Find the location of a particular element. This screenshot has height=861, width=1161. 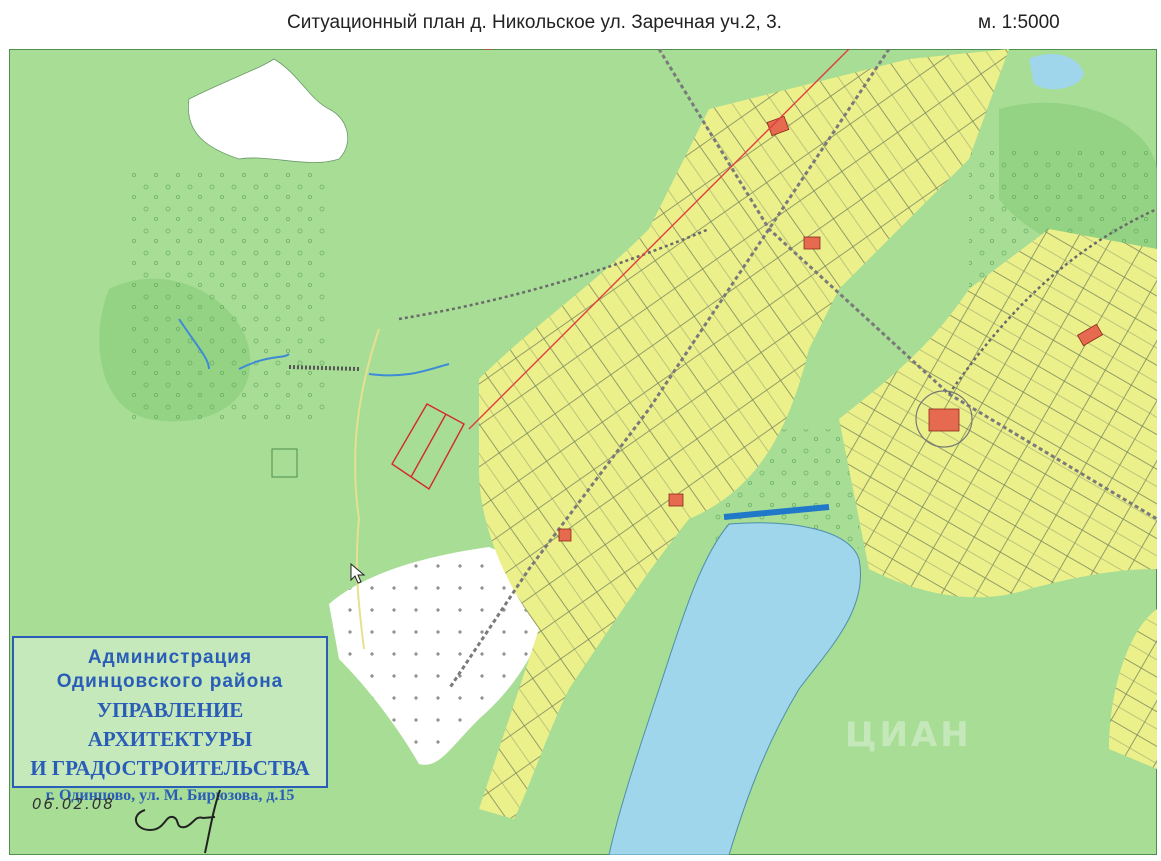

watermark: ЦИАН is located at coordinates (908, 735).